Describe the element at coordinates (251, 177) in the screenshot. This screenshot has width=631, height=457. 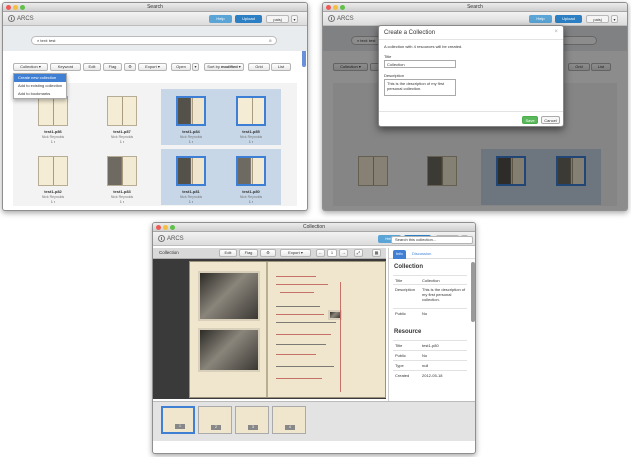
I see `result-card-selected: test1-p80 Nick Reynolds 1 ▪` at that location.